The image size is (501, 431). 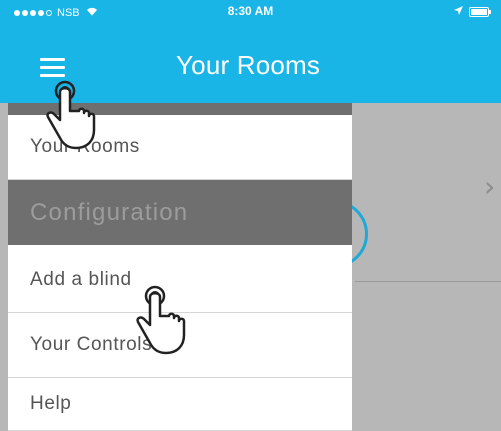 I want to click on menu-icon, so click(x=52, y=68).